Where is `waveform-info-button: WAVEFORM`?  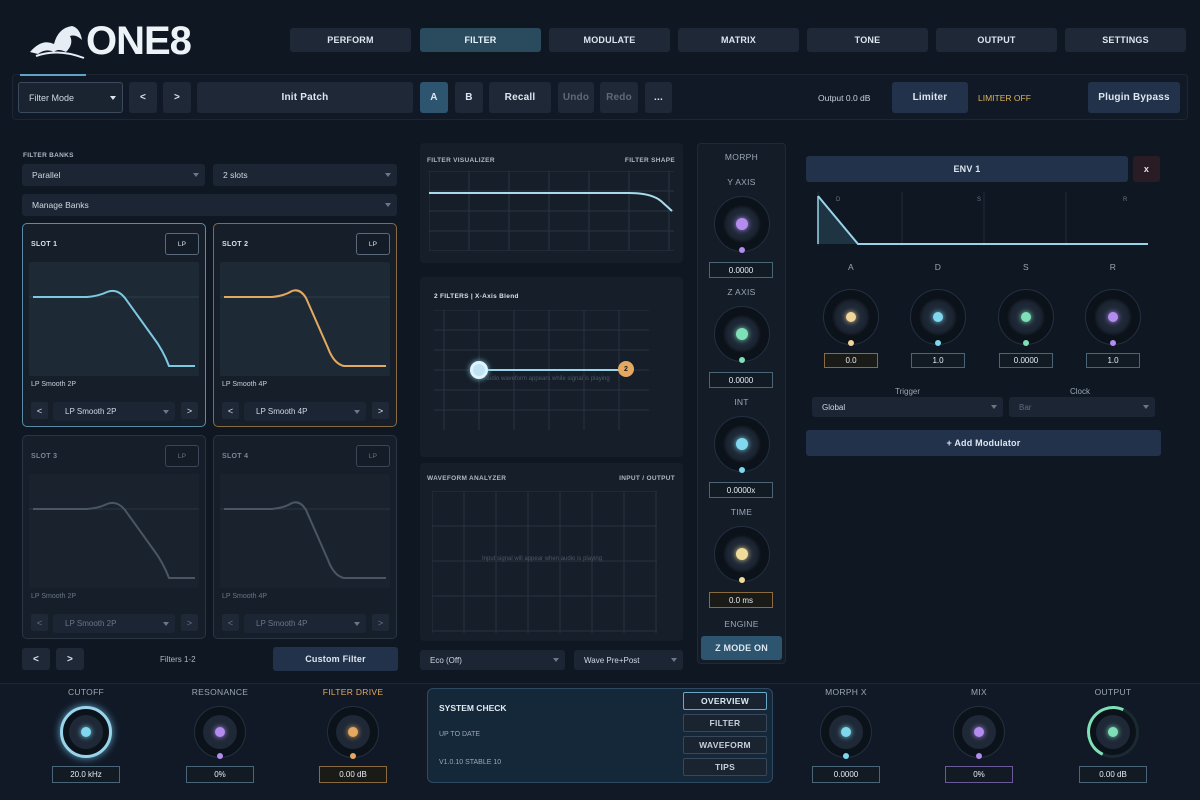 waveform-info-button: WAVEFORM is located at coordinates (725, 745).